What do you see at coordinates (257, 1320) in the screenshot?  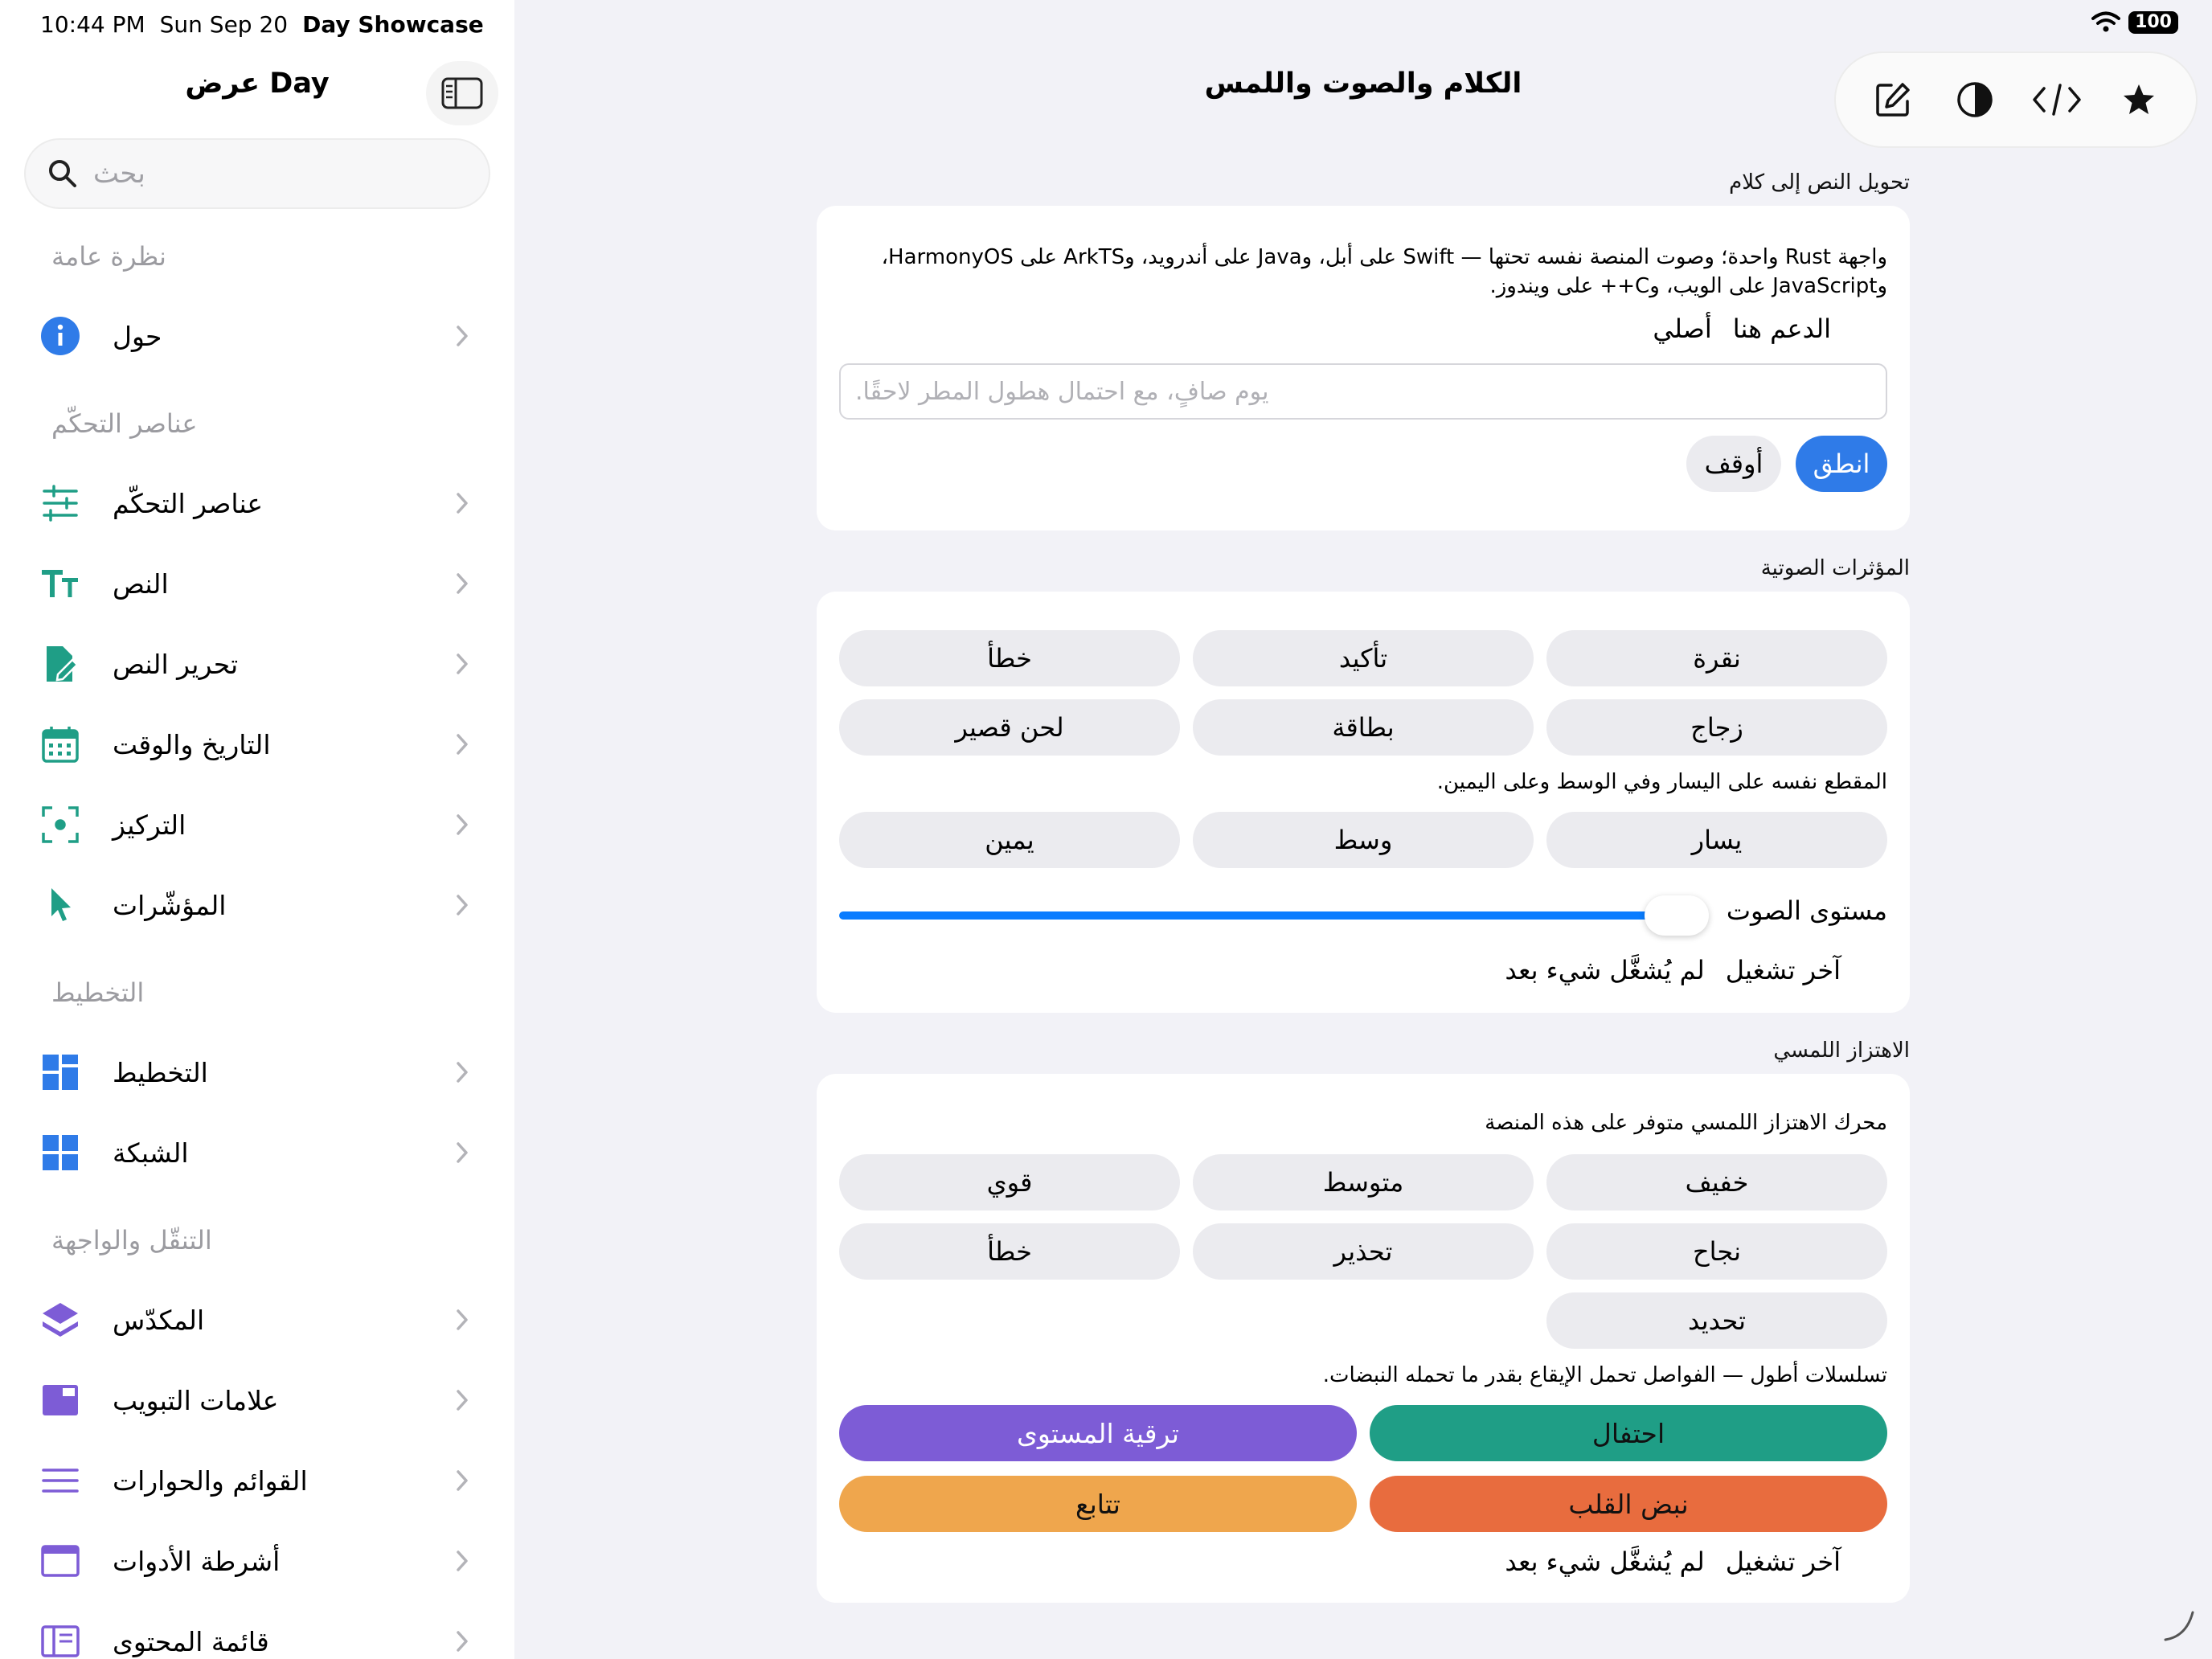 I see `sidebar-item-stack: المكدّس` at bounding box center [257, 1320].